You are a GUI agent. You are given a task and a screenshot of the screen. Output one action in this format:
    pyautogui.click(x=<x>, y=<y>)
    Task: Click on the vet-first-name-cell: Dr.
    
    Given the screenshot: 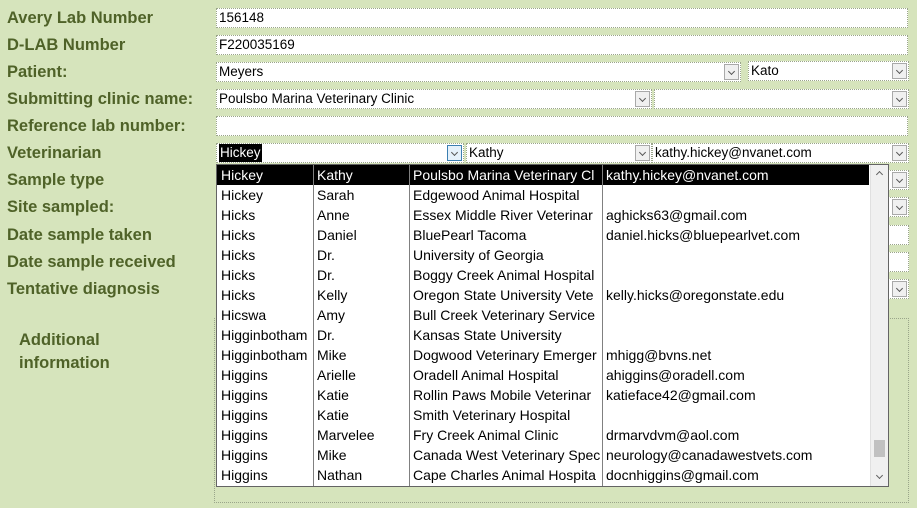 What is the action you would take?
    pyautogui.click(x=326, y=255)
    